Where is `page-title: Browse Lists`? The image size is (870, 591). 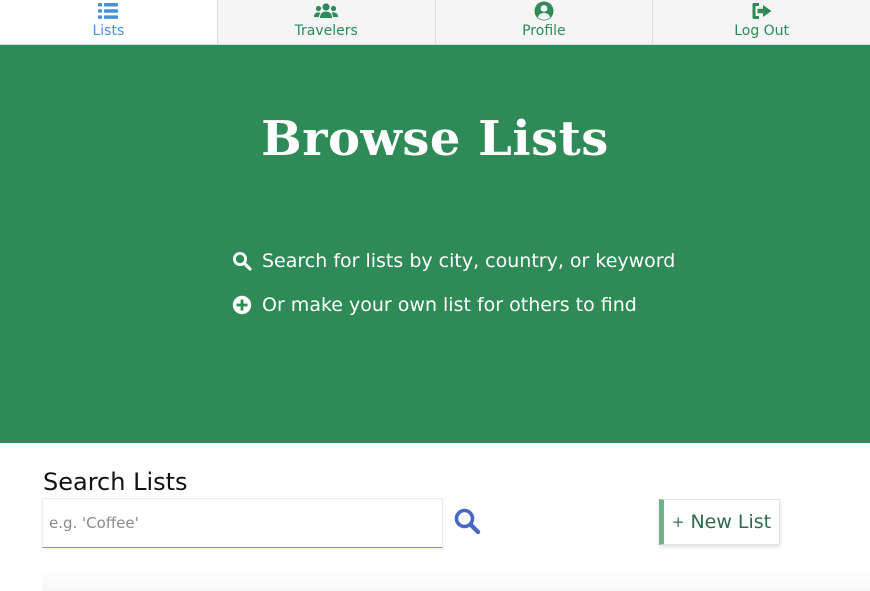 page-title: Browse Lists is located at coordinates (435, 139).